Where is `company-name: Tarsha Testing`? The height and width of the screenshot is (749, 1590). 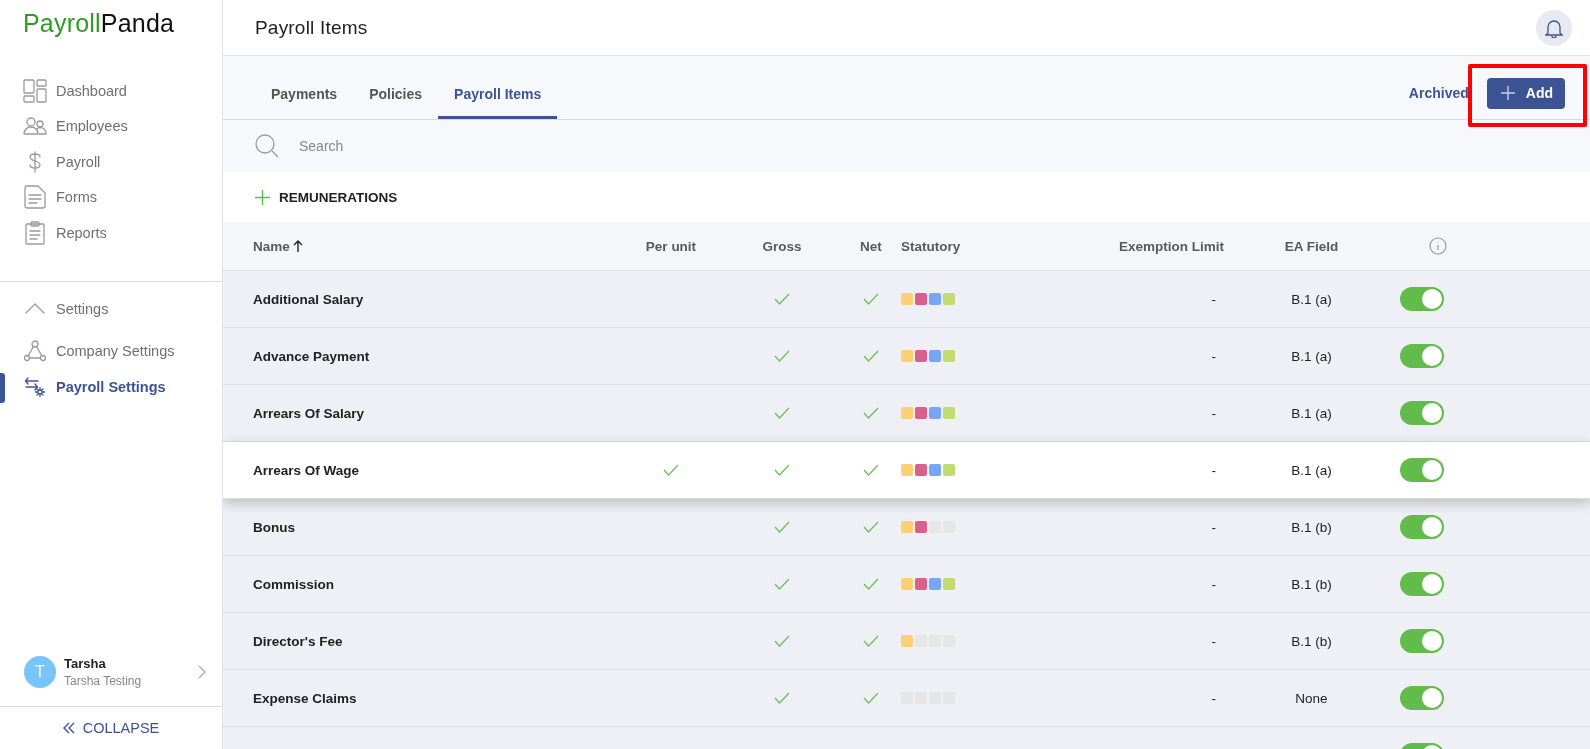 company-name: Tarsha Testing is located at coordinates (103, 681).